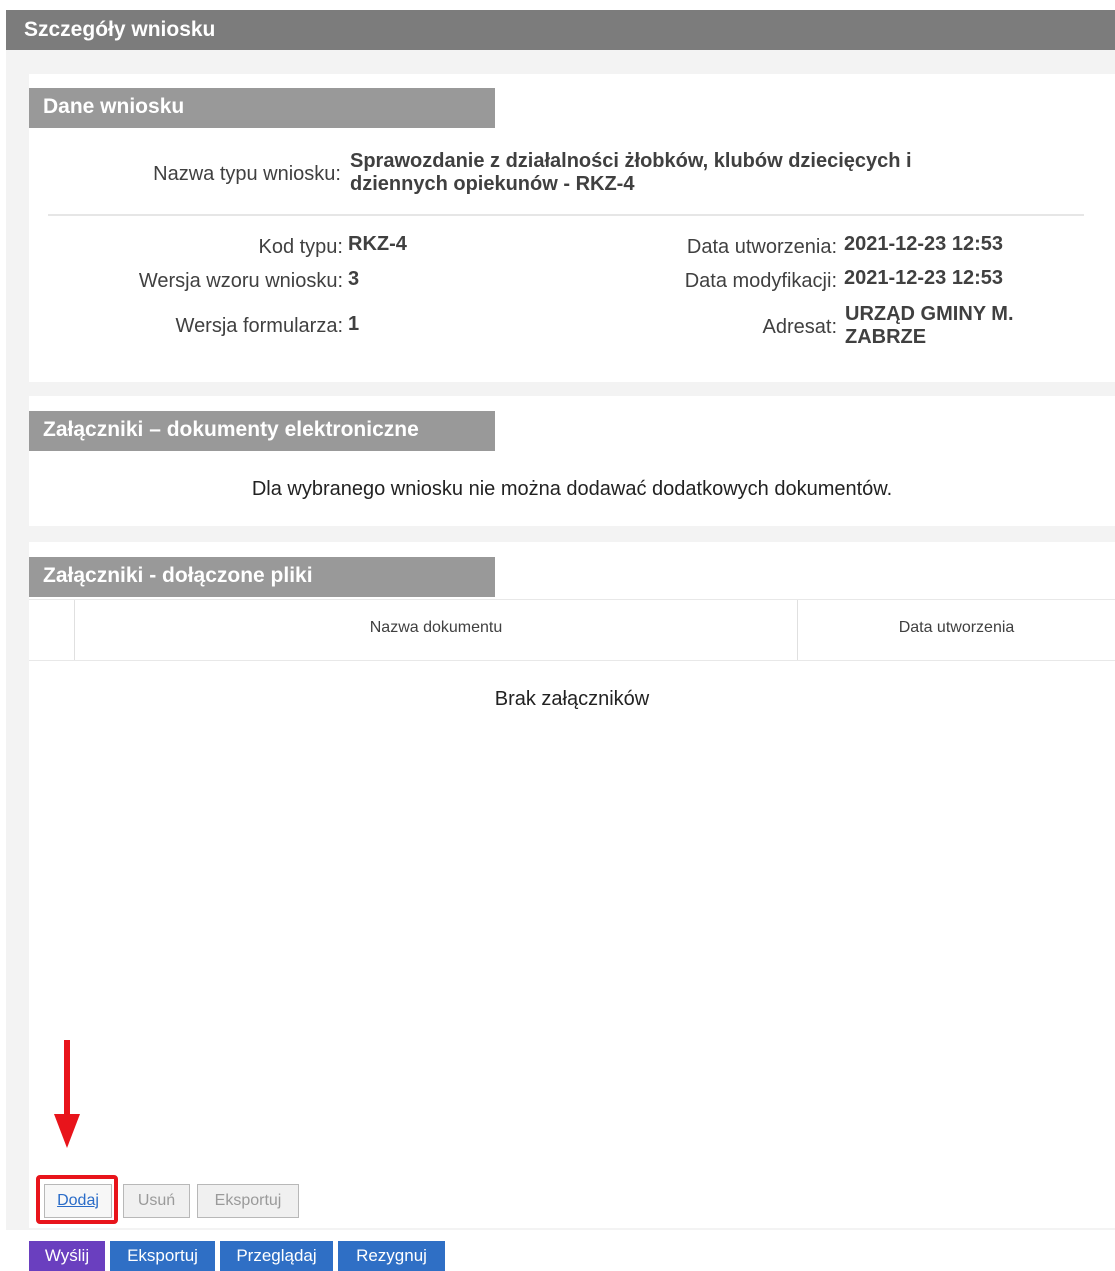 The width and height of the screenshot is (1115, 1271). What do you see at coordinates (436, 630) in the screenshot?
I see `document-name-column-header: Nazwa dokumentu` at bounding box center [436, 630].